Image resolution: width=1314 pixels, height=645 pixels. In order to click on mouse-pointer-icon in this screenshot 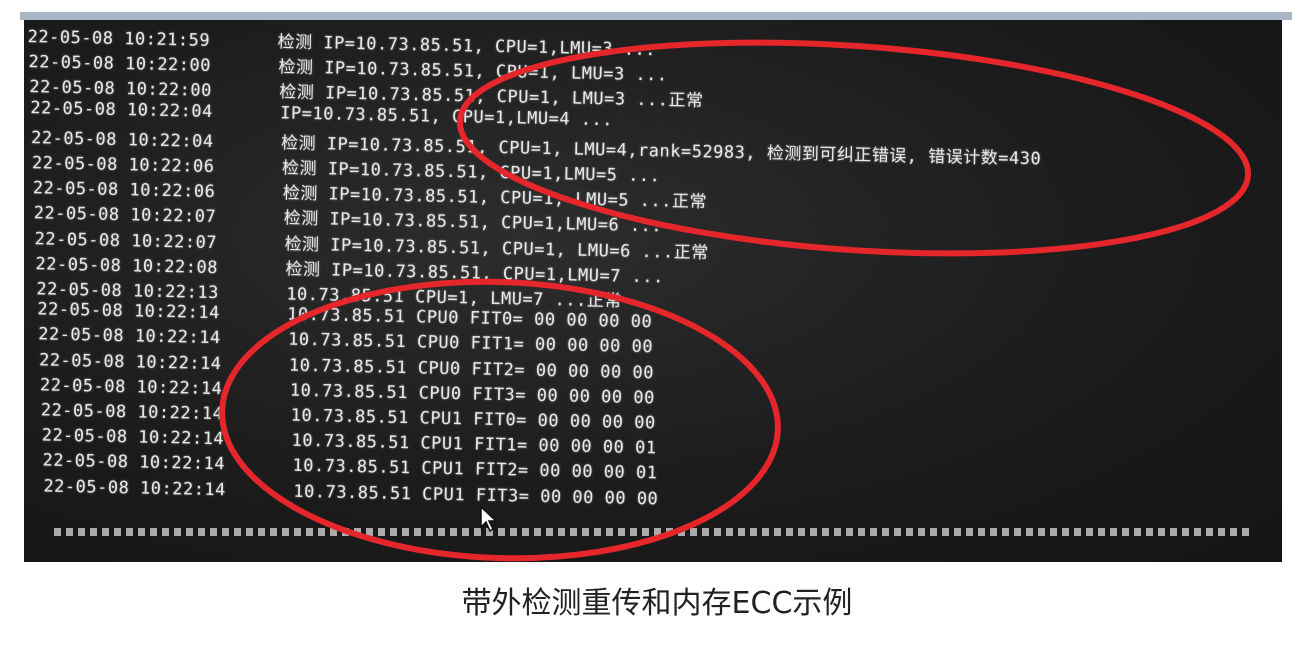, I will do `click(489, 519)`.